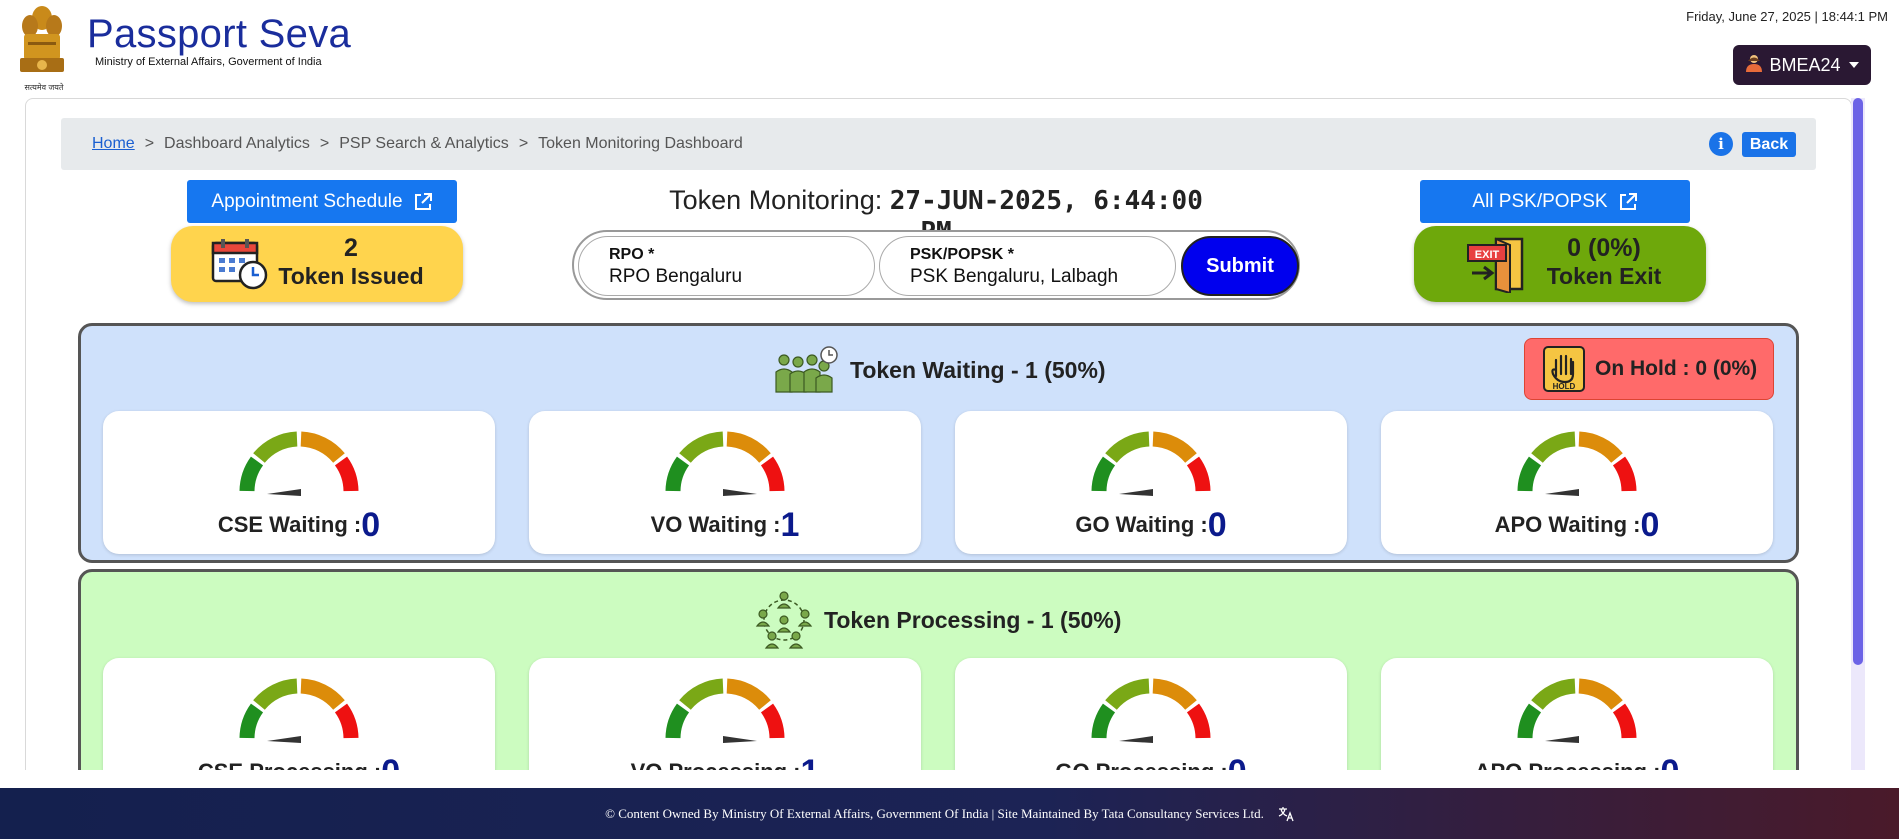 This screenshot has width=1899, height=839. I want to click on breadcrumb-item-dashboard-analytics: Dashboard Analytics, so click(237, 143).